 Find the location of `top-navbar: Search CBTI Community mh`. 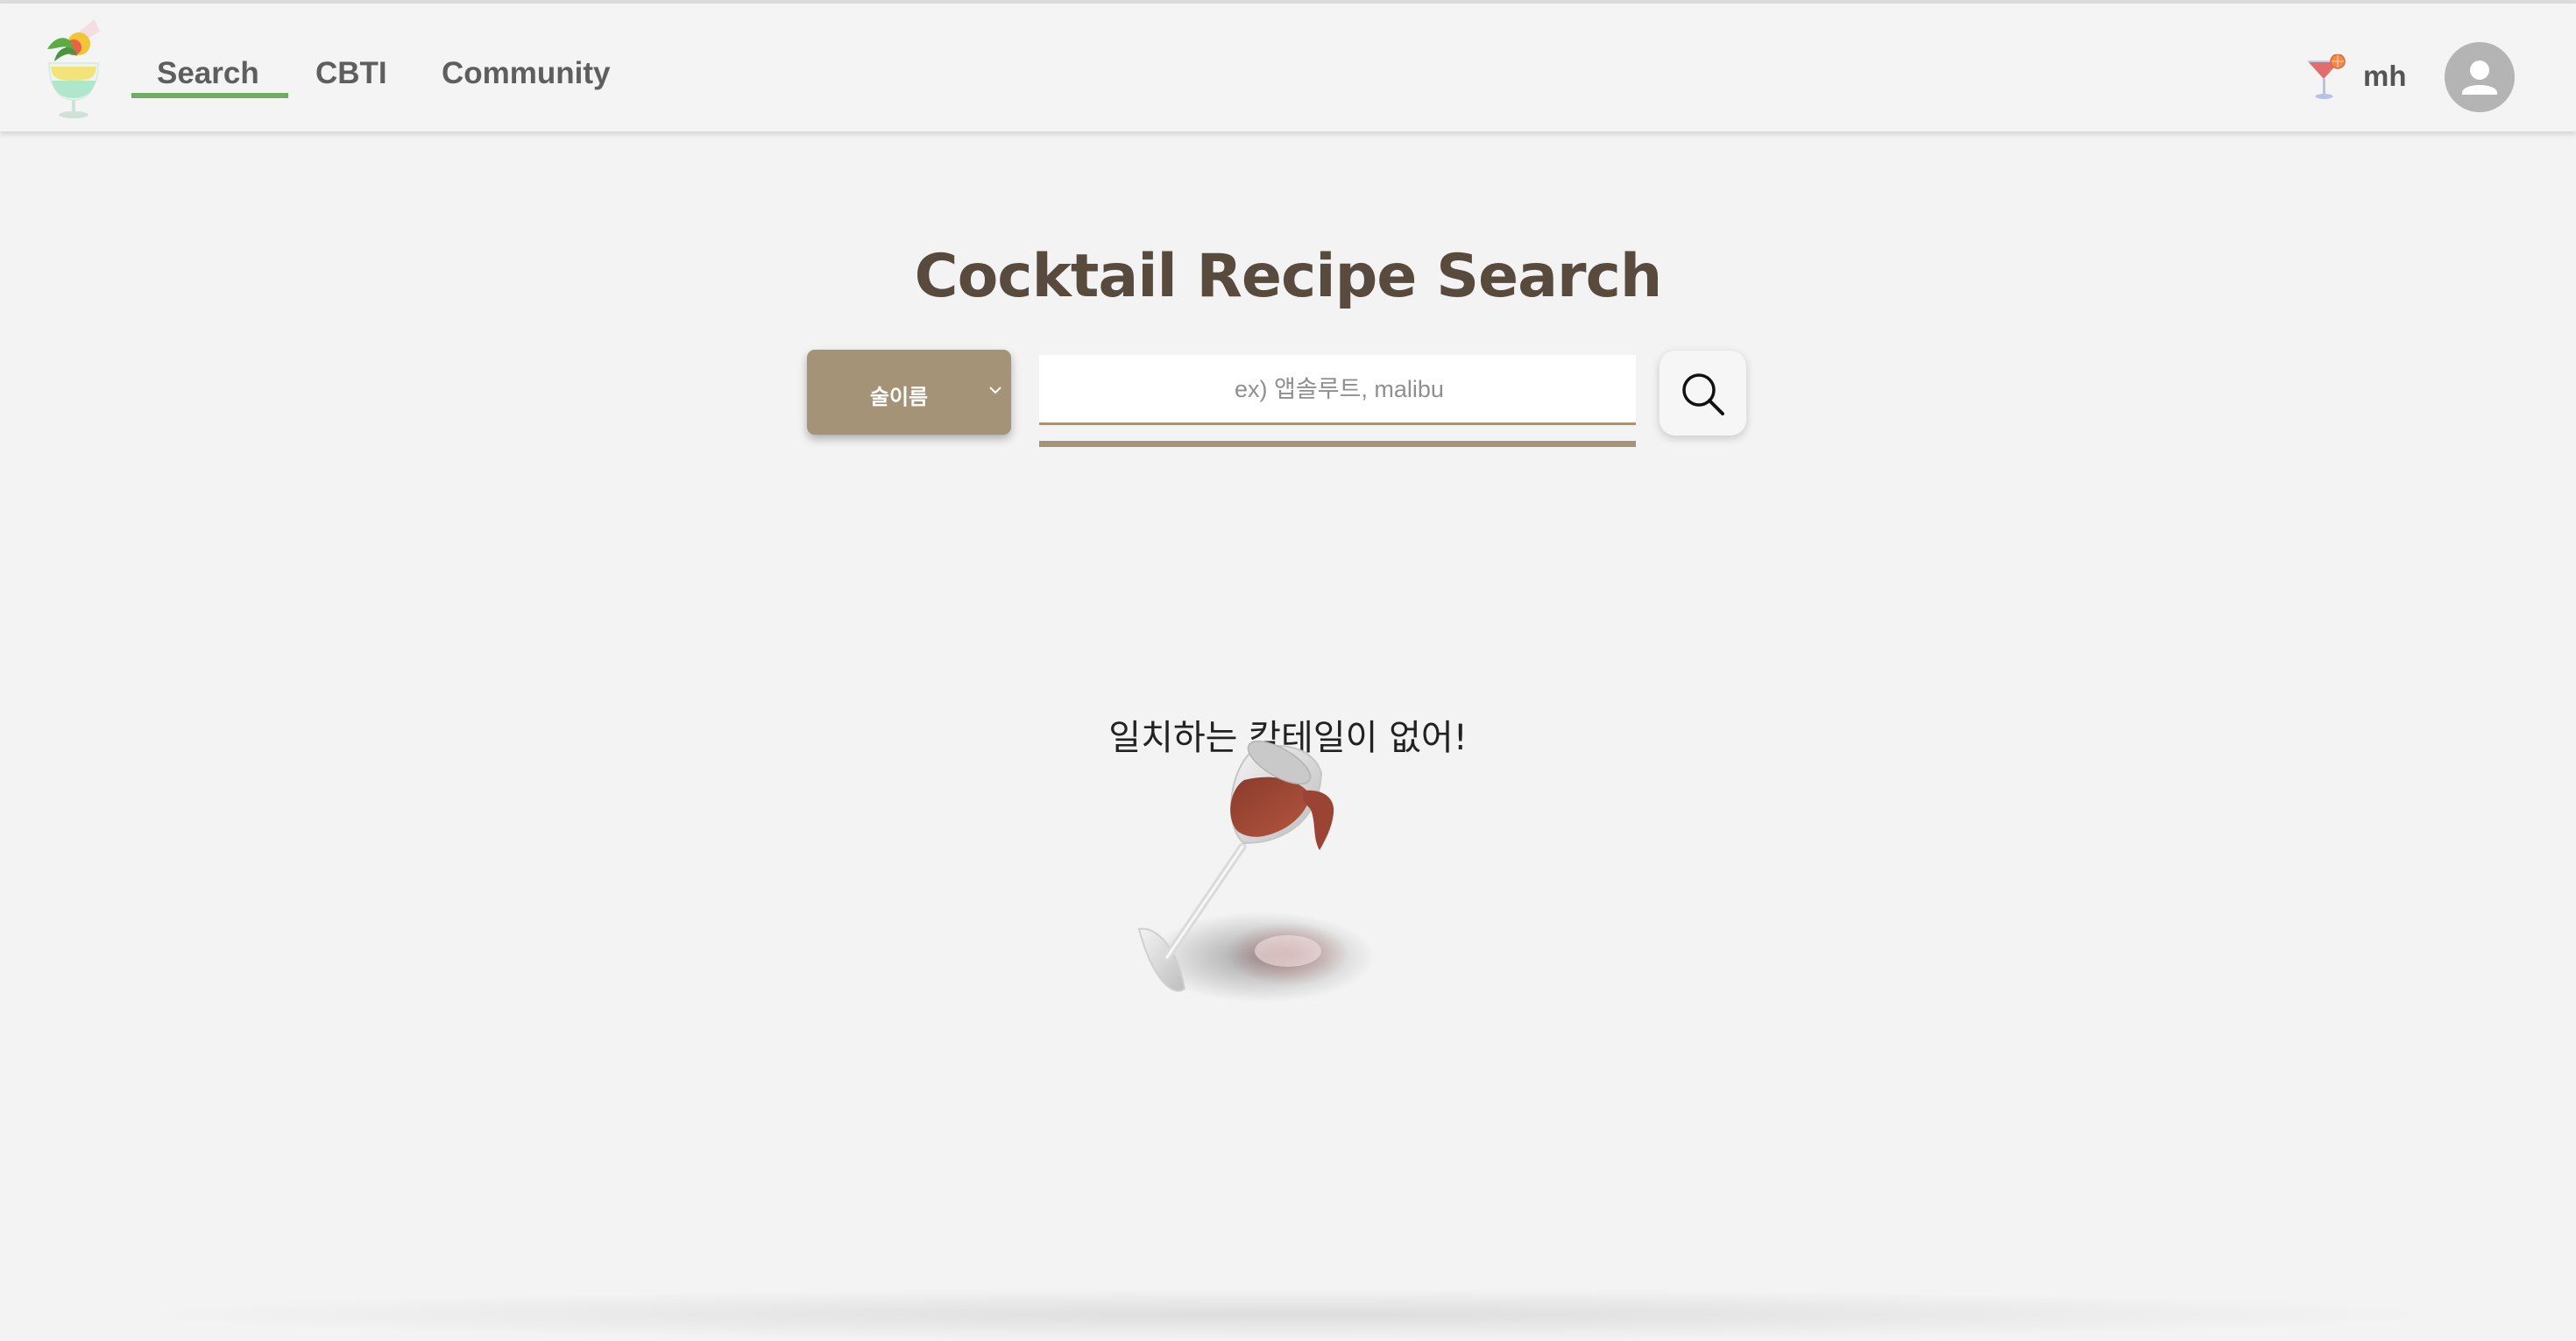

top-navbar: Search CBTI Community mh is located at coordinates (1288, 67).